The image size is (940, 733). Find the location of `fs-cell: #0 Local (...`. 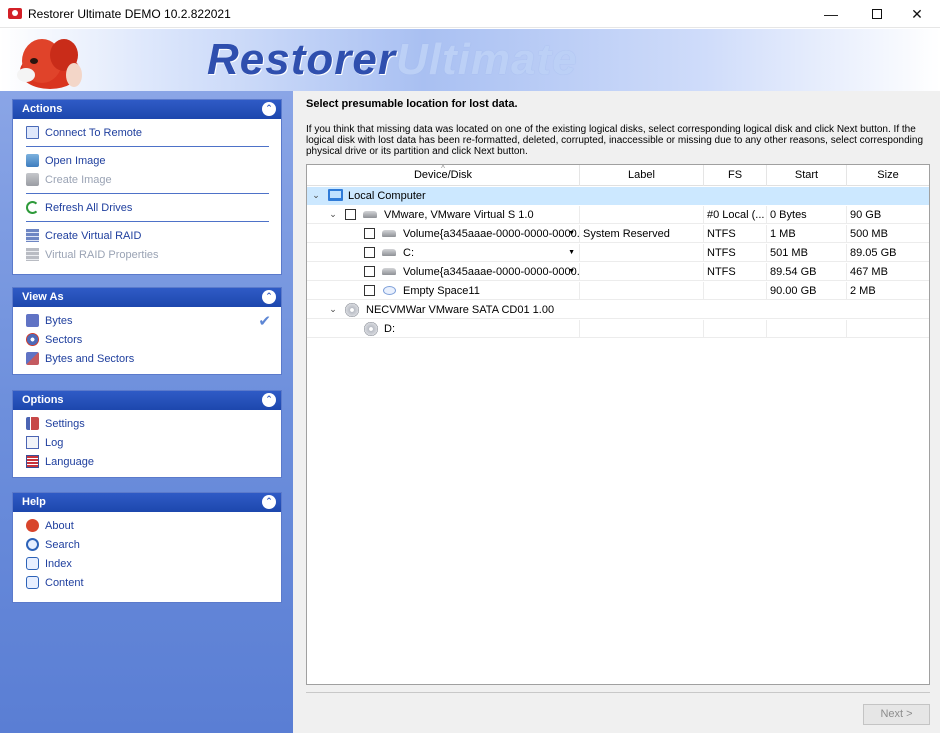

fs-cell: #0 Local (... is located at coordinates (735, 215).